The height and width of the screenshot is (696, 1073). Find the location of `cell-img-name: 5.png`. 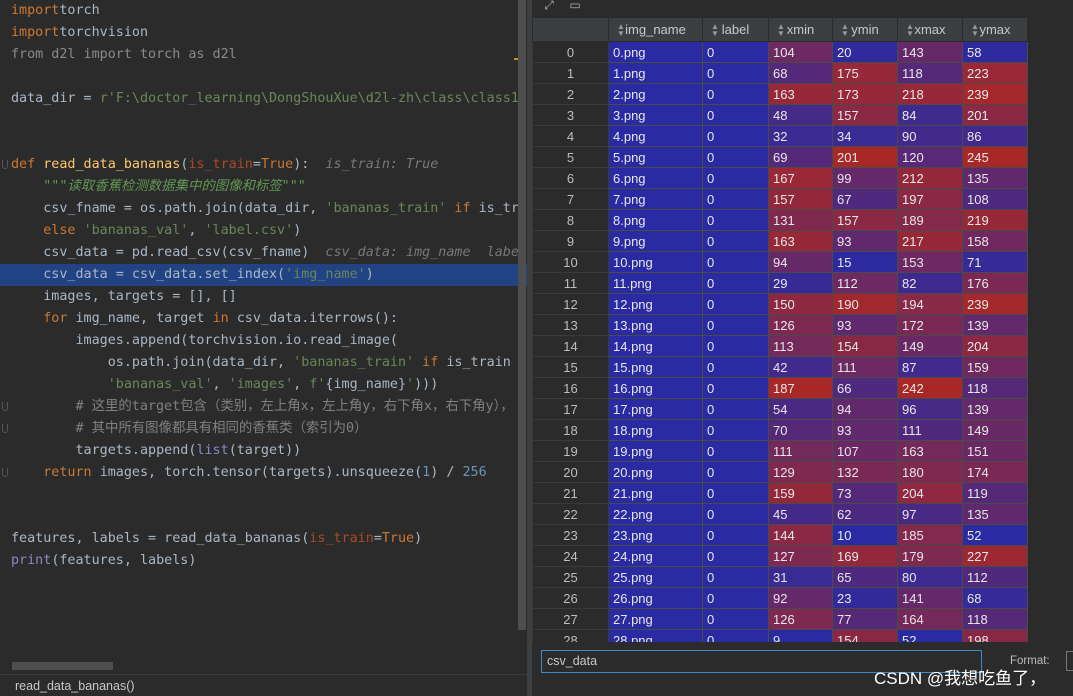

cell-img-name: 5.png is located at coordinates (655, 157).